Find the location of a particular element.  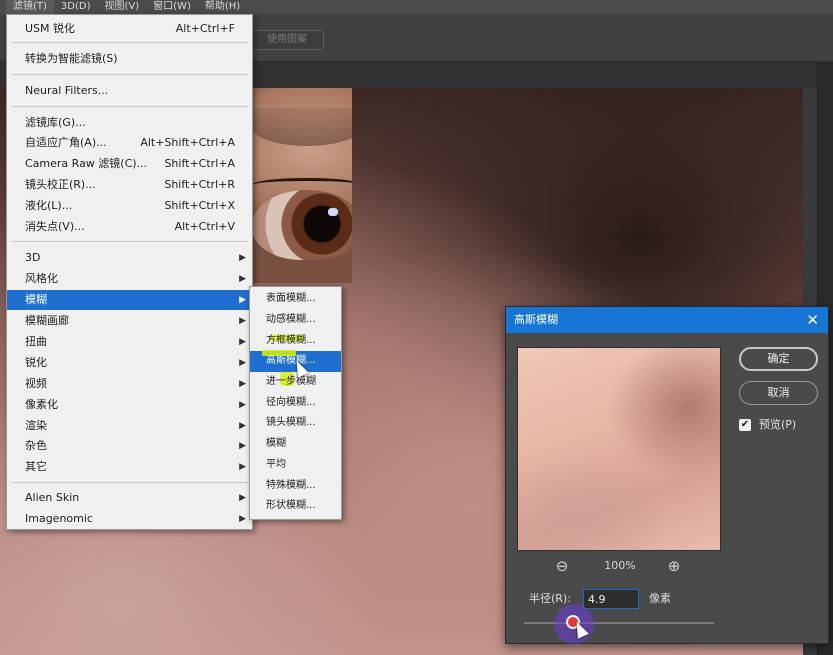

radius-slider-track is located at coordinates (619, 623).